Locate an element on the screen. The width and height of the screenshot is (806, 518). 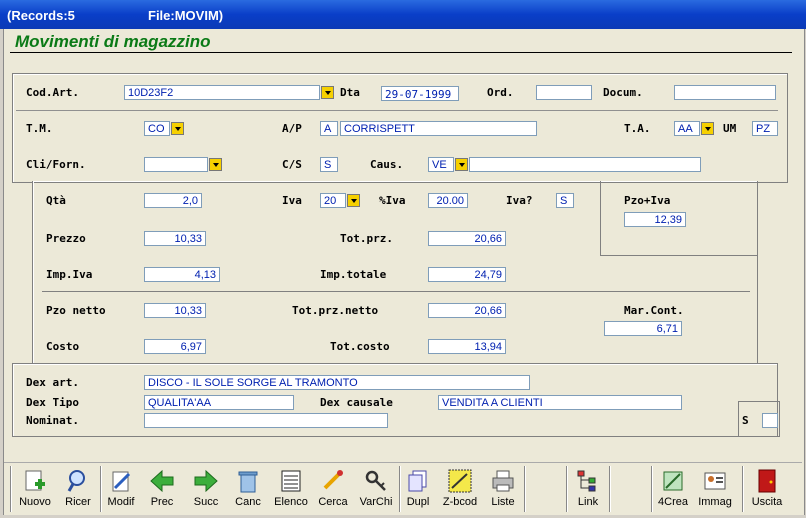
cod-art-dropdown is located at coordinates (327, 92).